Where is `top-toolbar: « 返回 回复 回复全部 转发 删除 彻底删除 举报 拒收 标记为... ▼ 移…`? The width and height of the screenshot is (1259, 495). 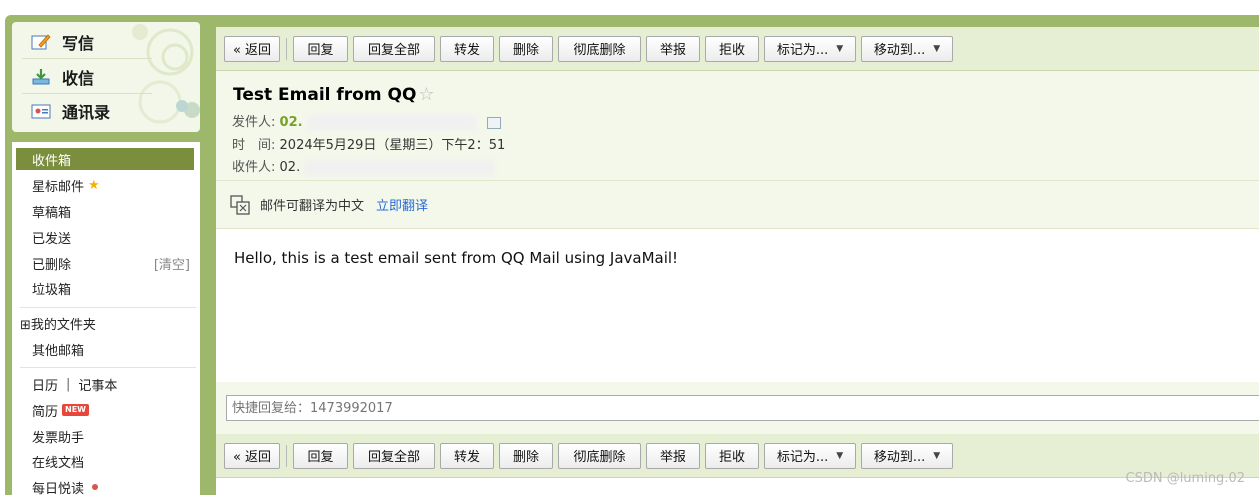
top-toolbar: « 返回 回复 回复全部 转发 删除 彻底删除 举报 拒收 标记为... ▼ 移… is located at coordinates (737, 49).